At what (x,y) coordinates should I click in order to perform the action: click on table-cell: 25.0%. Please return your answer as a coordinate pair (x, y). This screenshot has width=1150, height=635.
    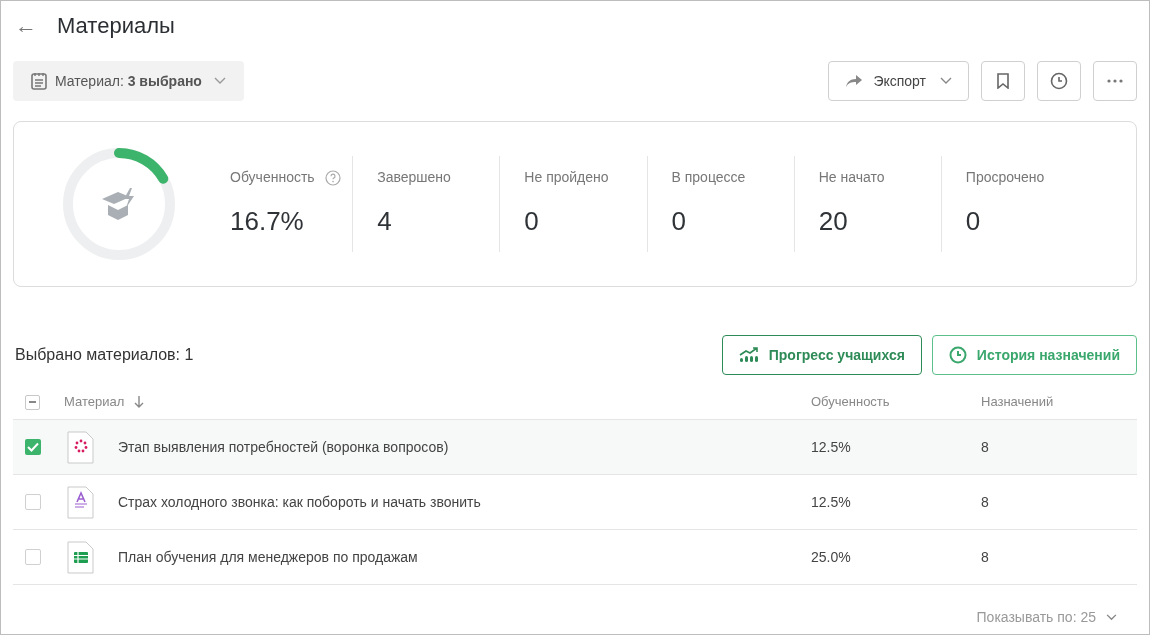
    Looking at the image, I should click on (831, 556).